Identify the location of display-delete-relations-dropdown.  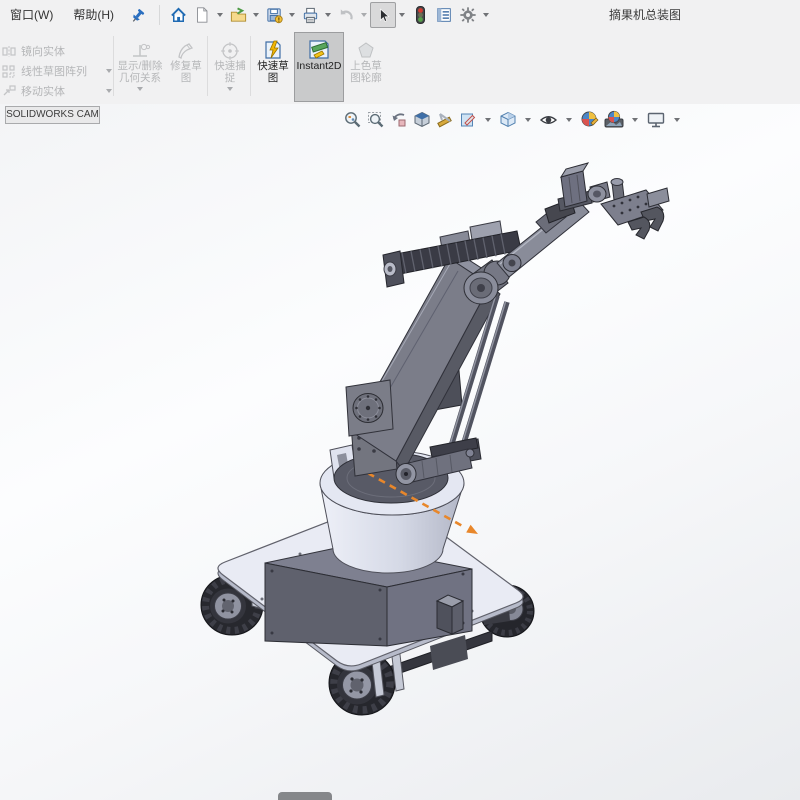
(140, 89).